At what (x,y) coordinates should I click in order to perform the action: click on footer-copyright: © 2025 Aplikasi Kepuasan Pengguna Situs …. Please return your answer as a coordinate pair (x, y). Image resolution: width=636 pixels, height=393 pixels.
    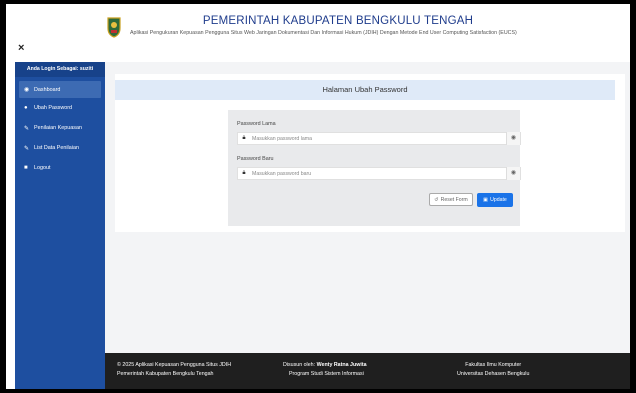
    Looking at the image, I should click on (174, 370).